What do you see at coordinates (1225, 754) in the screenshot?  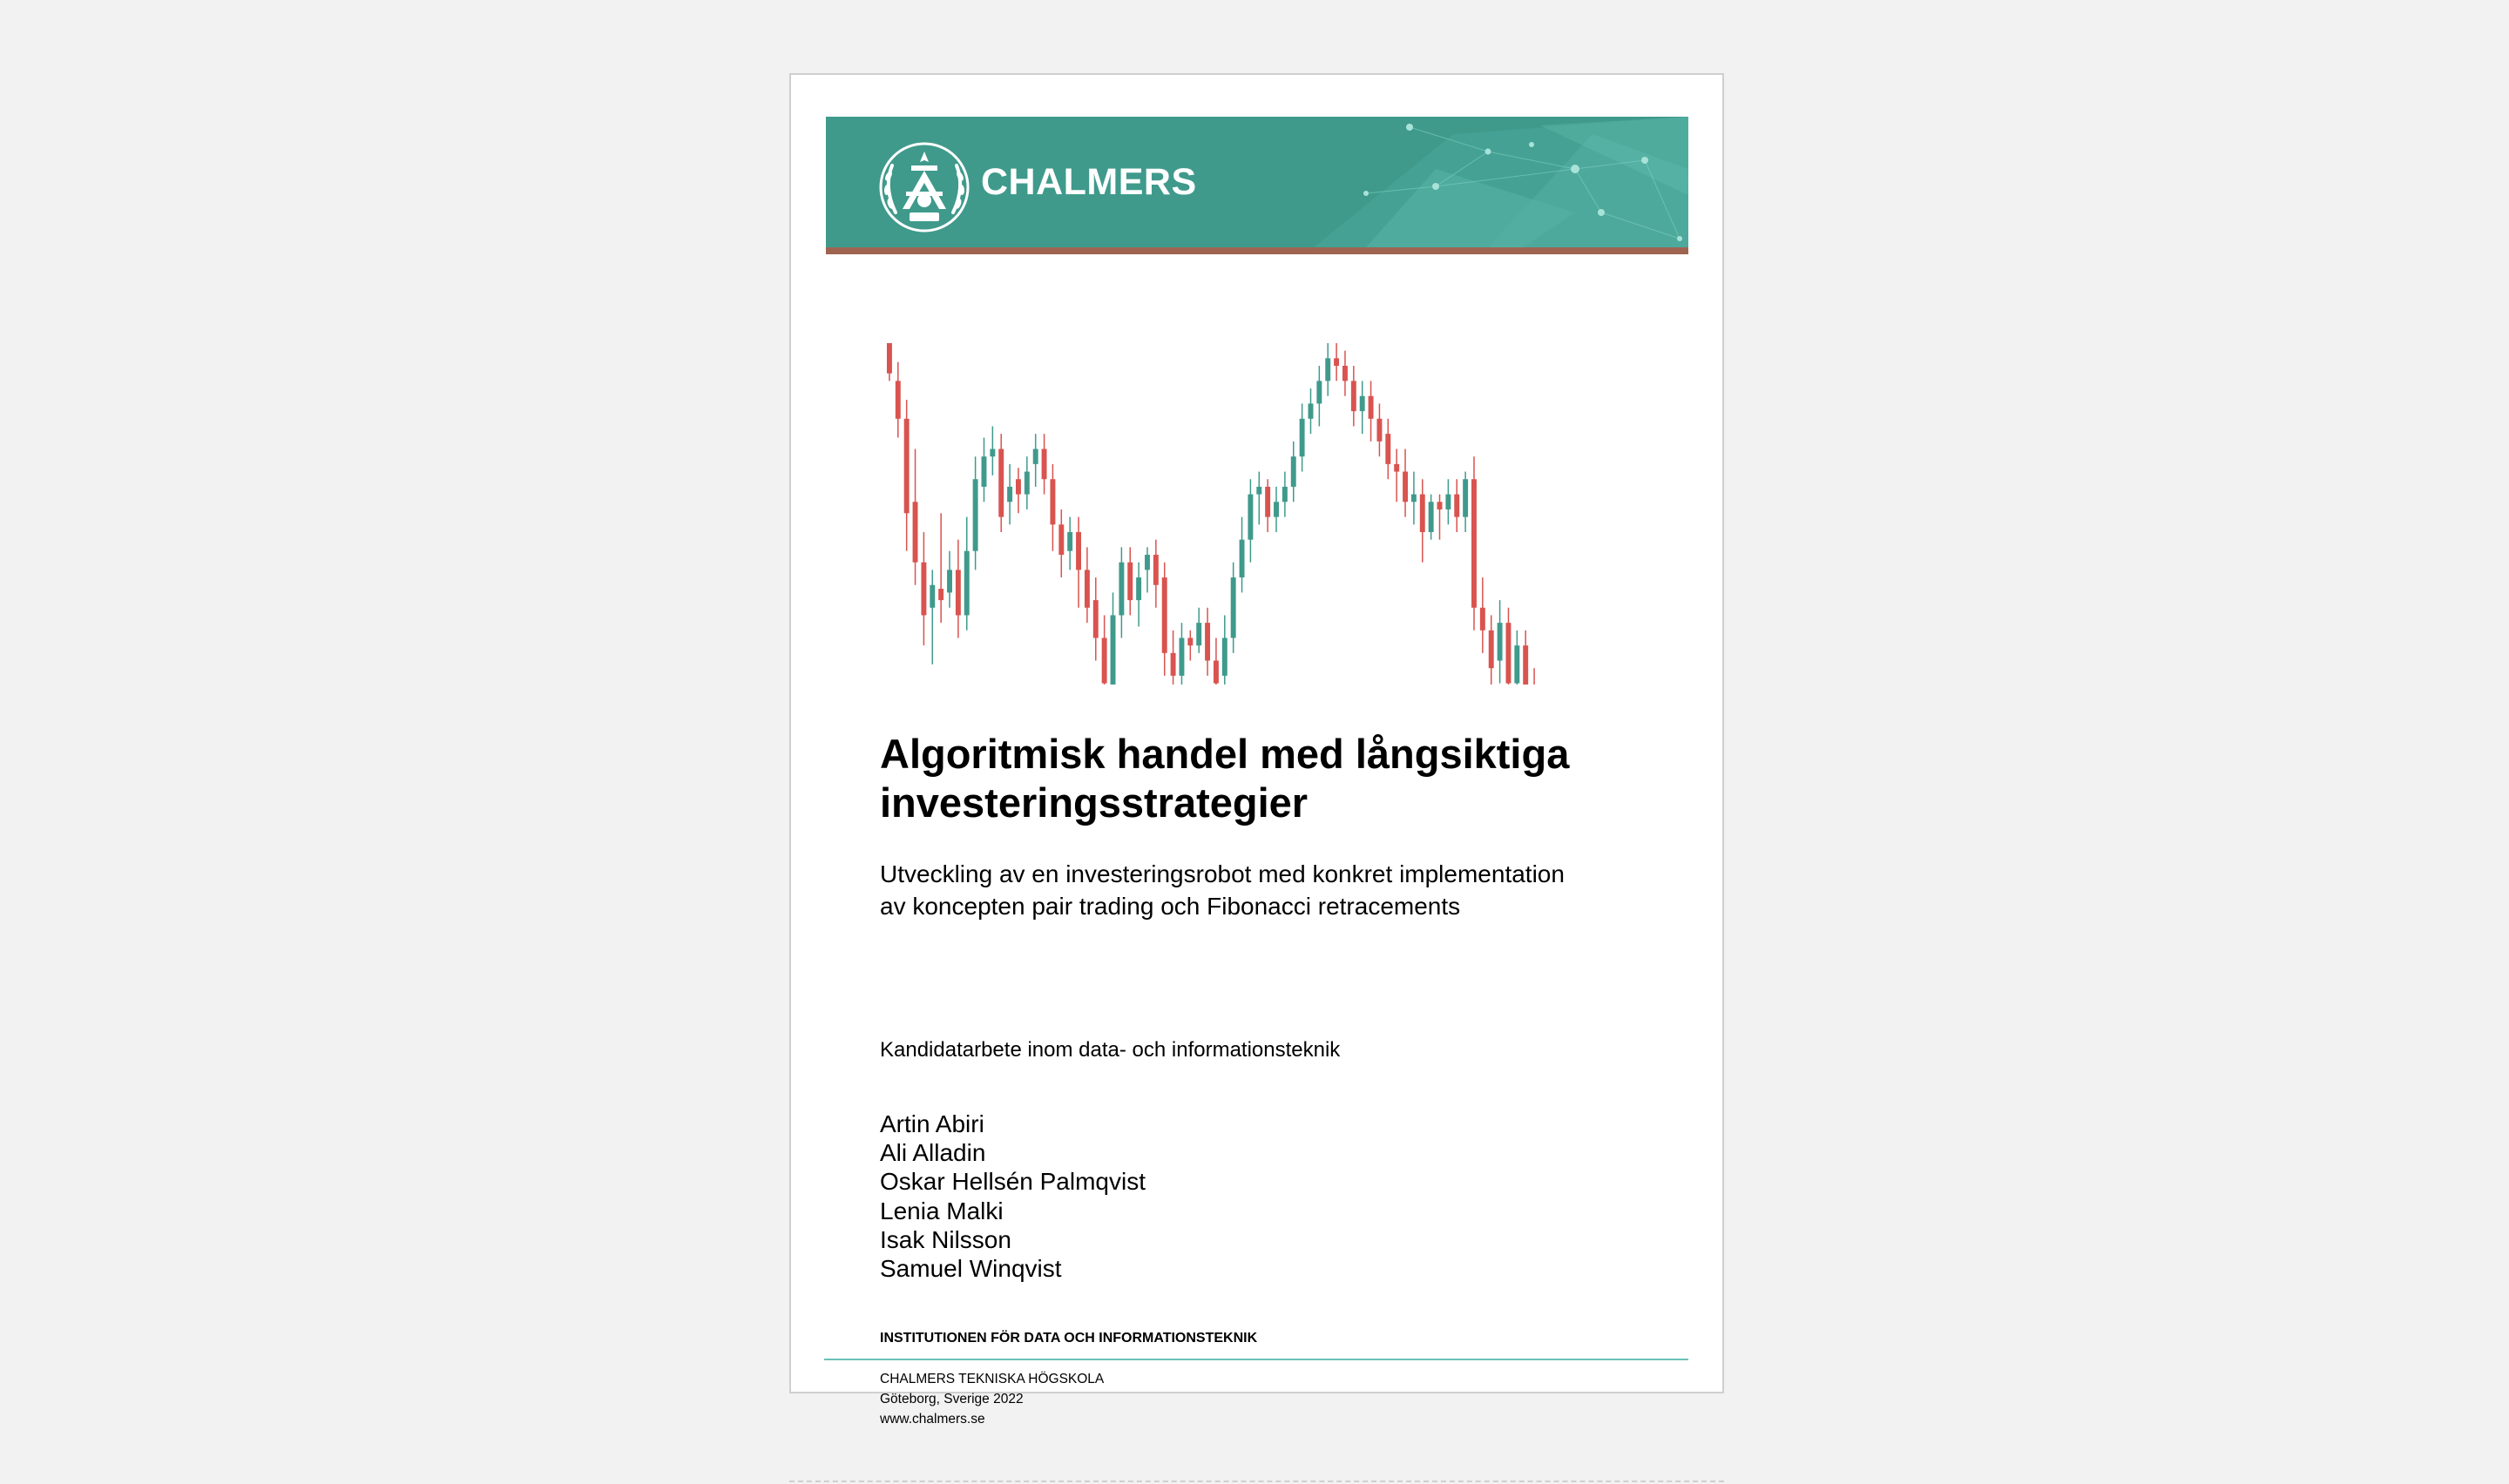 I see `title-line-1: Algoritmisk handel med långsiktiga` at bounding box center [1225, 754].